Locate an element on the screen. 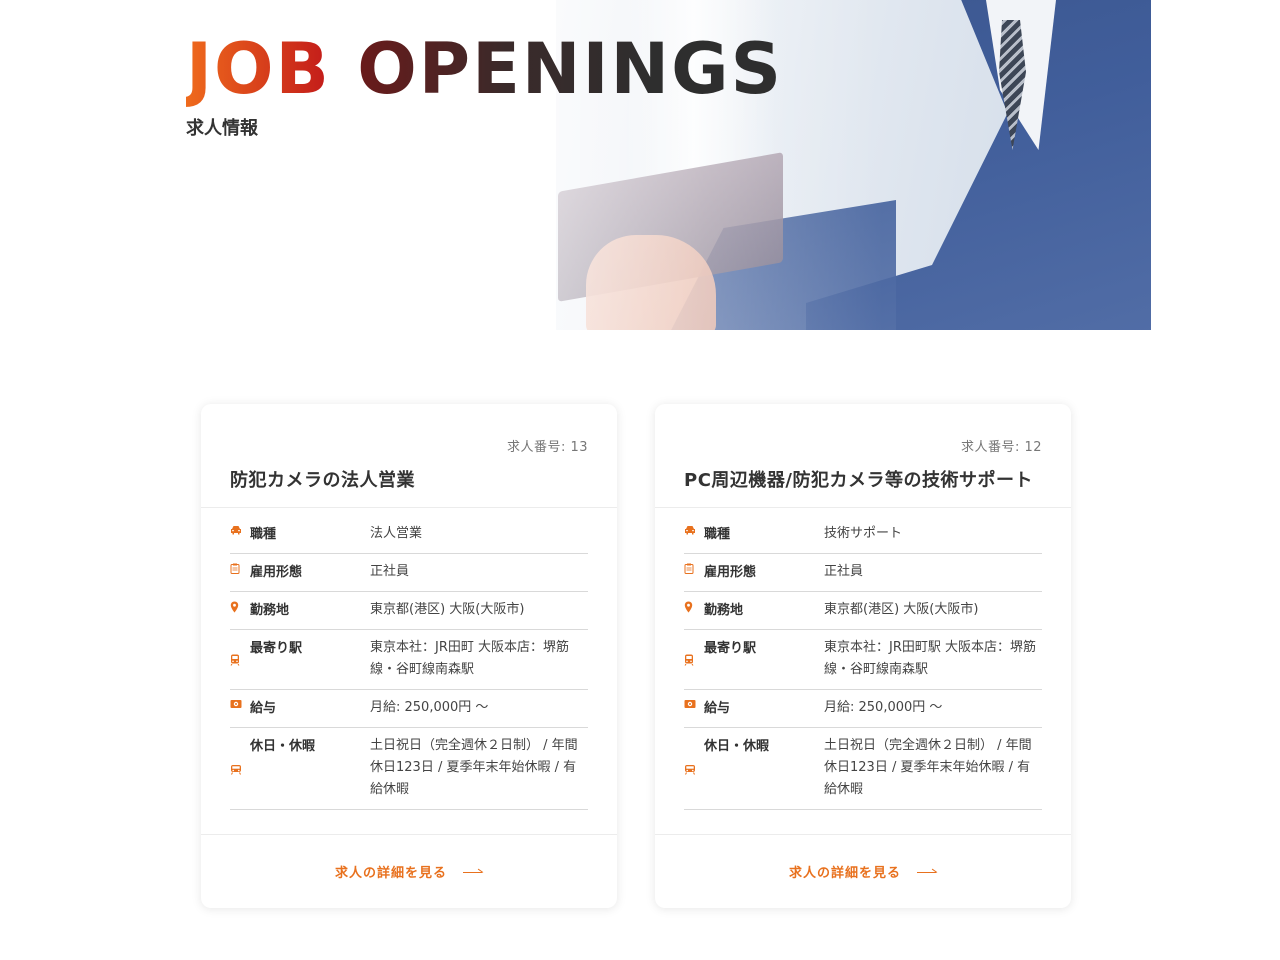  spec-row-nearest-station: 最寄り駅 東京本社：JR田町 大阪本店：堺筋線・谷町線南森駅 is located at coordinates (409, 660).